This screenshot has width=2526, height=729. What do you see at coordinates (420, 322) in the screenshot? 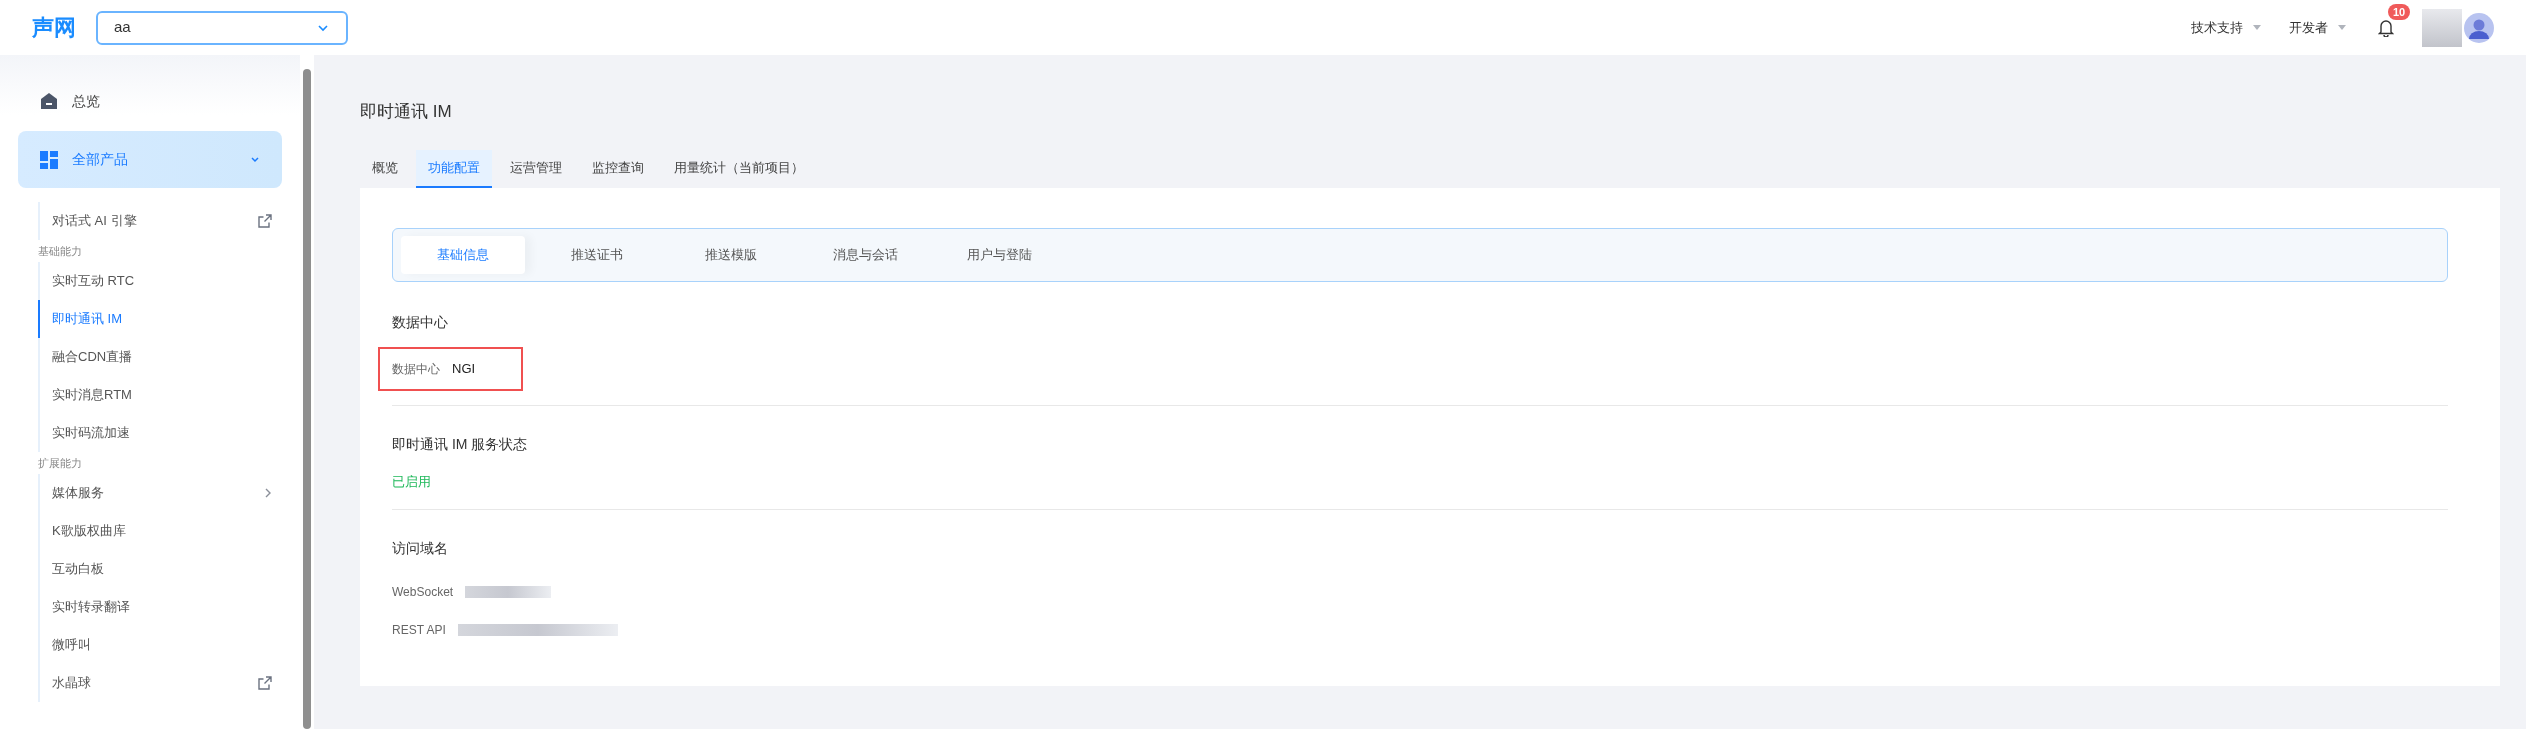
I see `section-title: 数据中心` at bounding box center [420, 322].